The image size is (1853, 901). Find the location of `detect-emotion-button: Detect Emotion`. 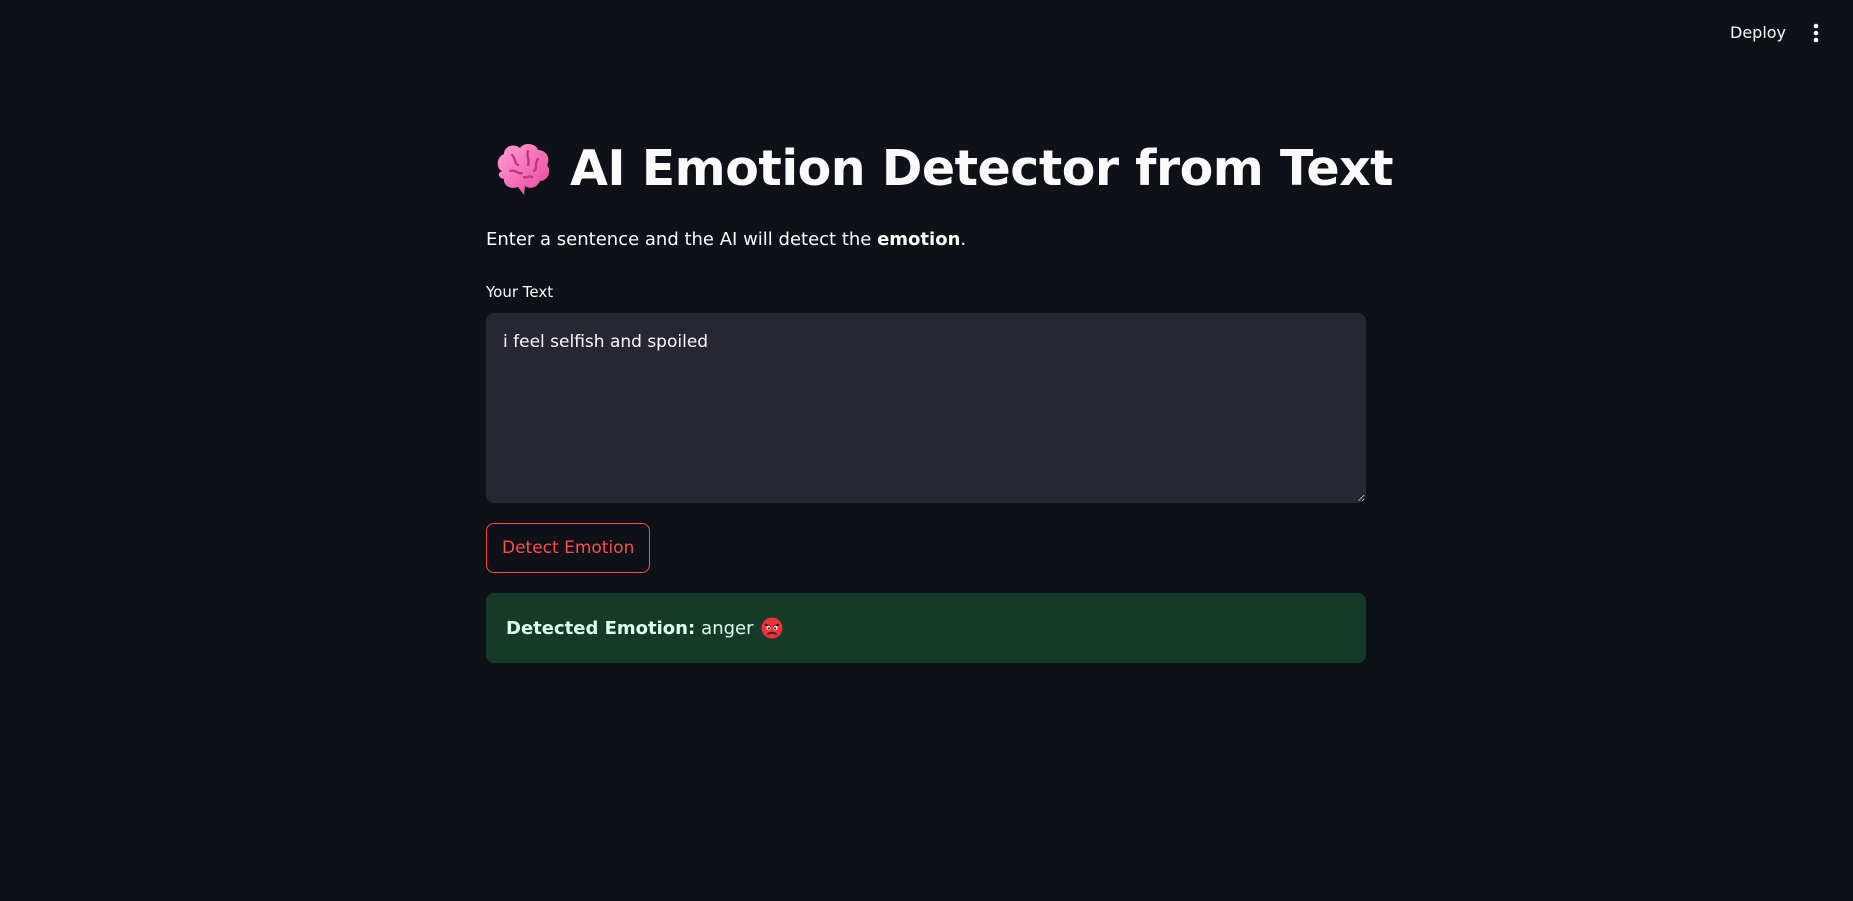

detect-emotion-button: Detect Emotion is located at coordinates (568, 548).